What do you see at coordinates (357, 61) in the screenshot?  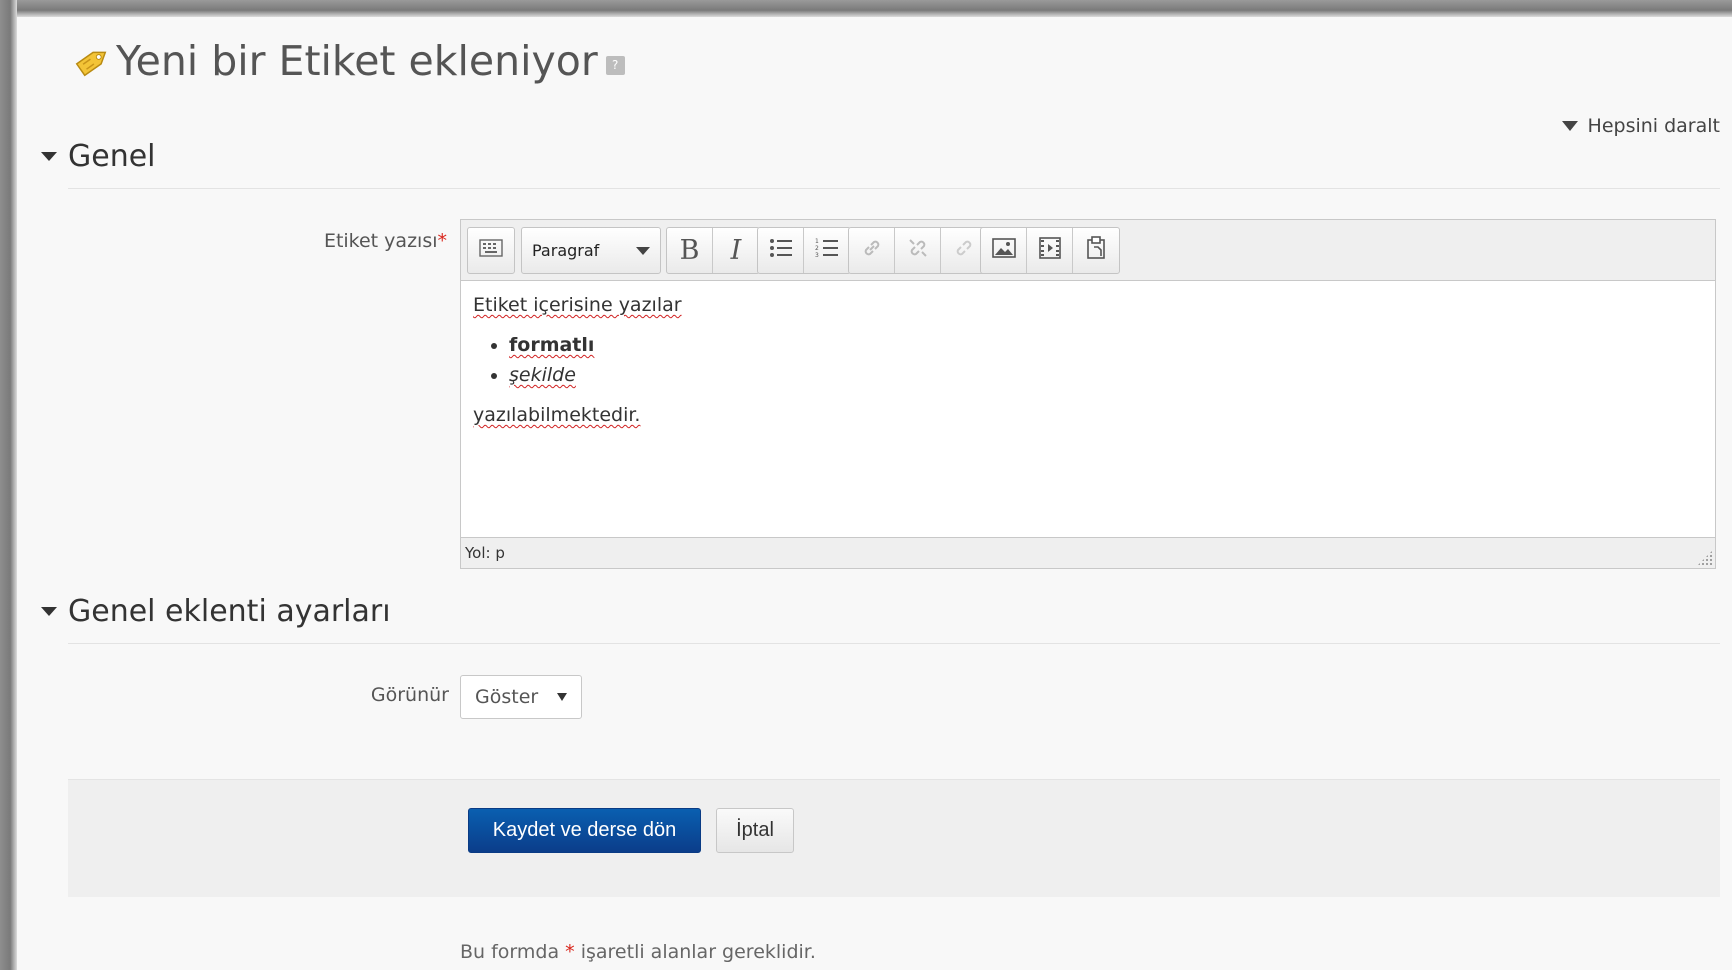 I see `page-title: Yeni bir Etiket ekleniyor` at bounding box center [357, 61].